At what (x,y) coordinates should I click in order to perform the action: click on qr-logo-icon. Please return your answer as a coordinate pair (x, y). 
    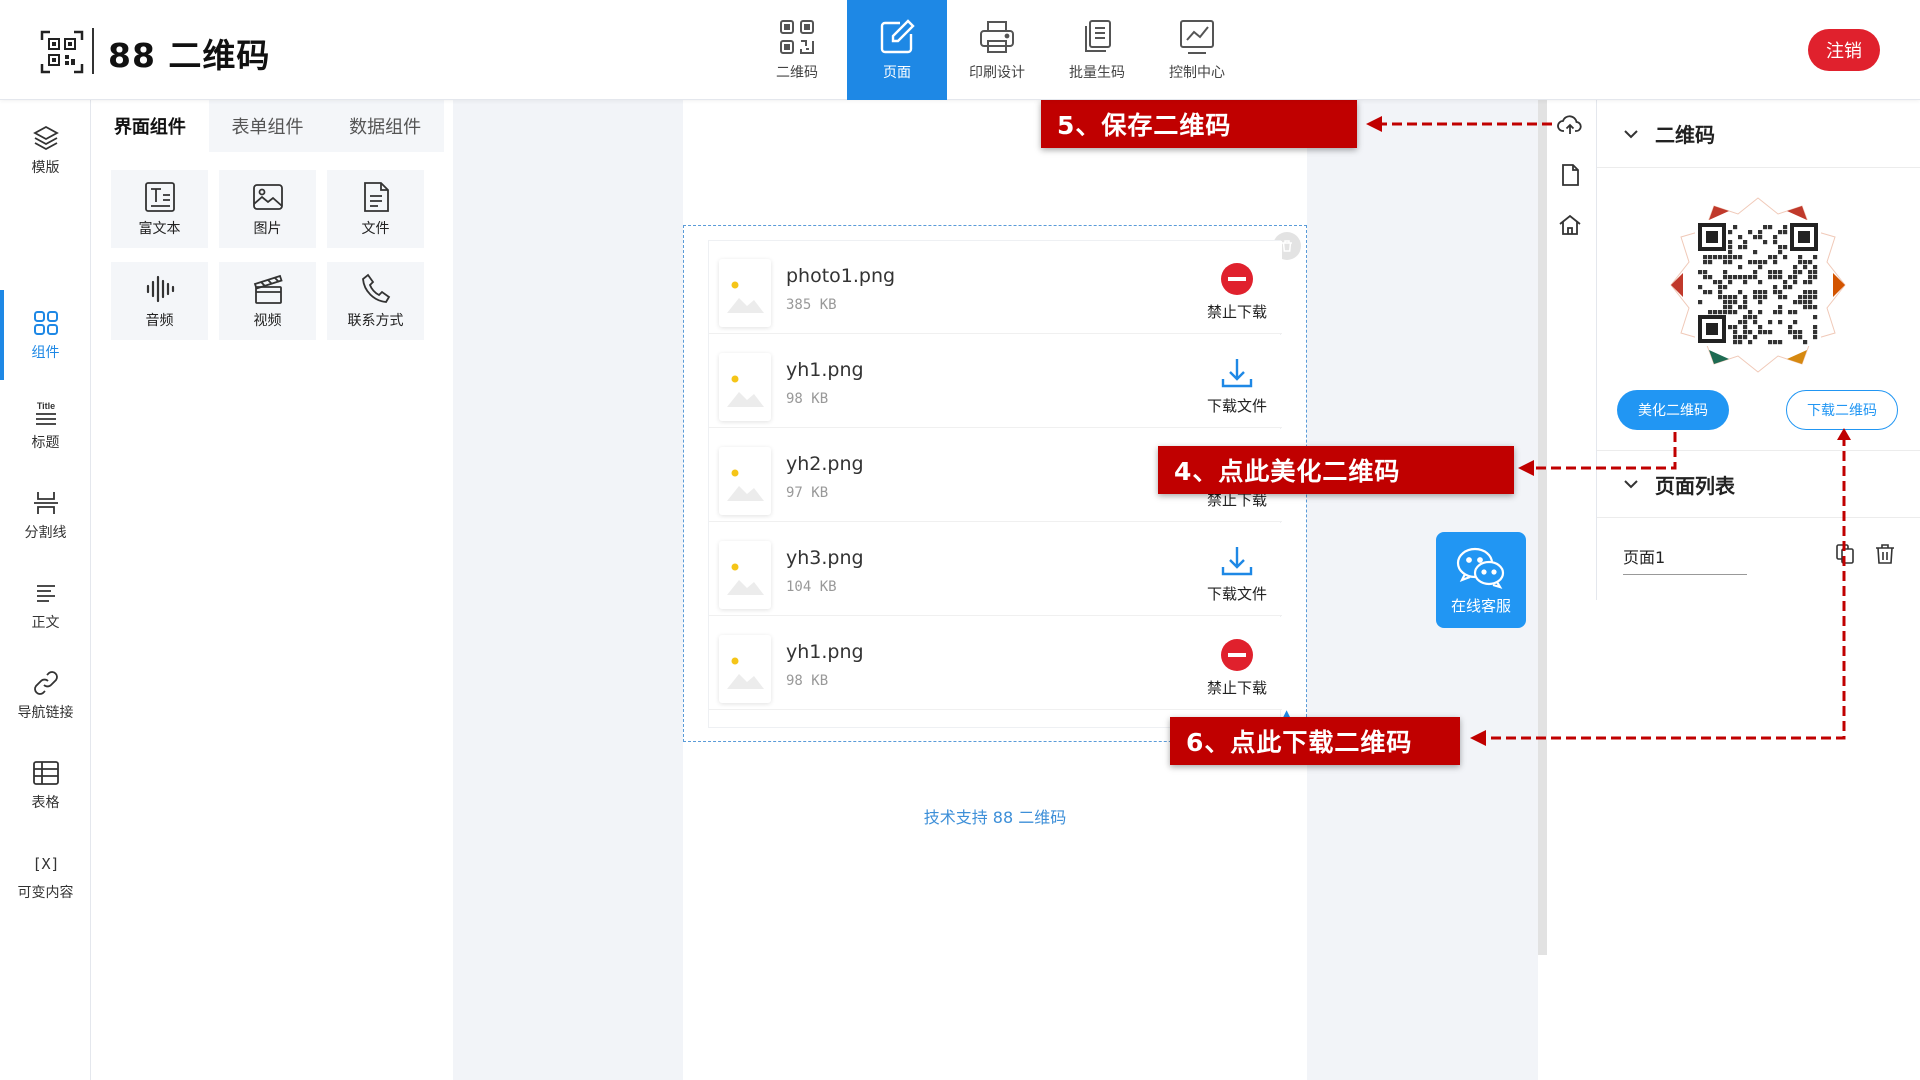
    Looking at the image, I should click on (62, 52).